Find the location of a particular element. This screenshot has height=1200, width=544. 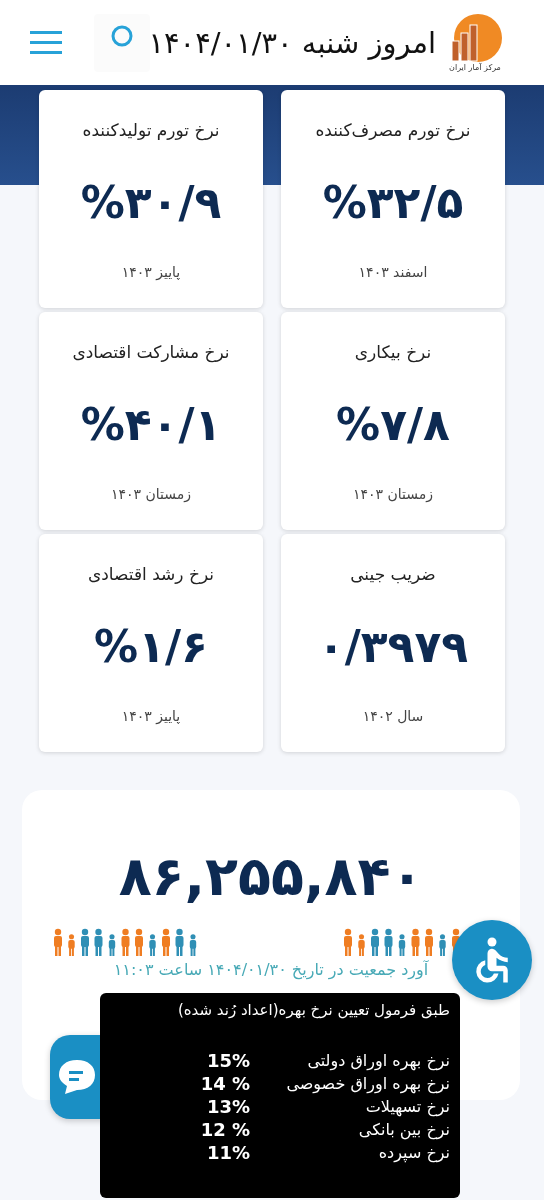

menu-button is located at coordinates (46, 42).